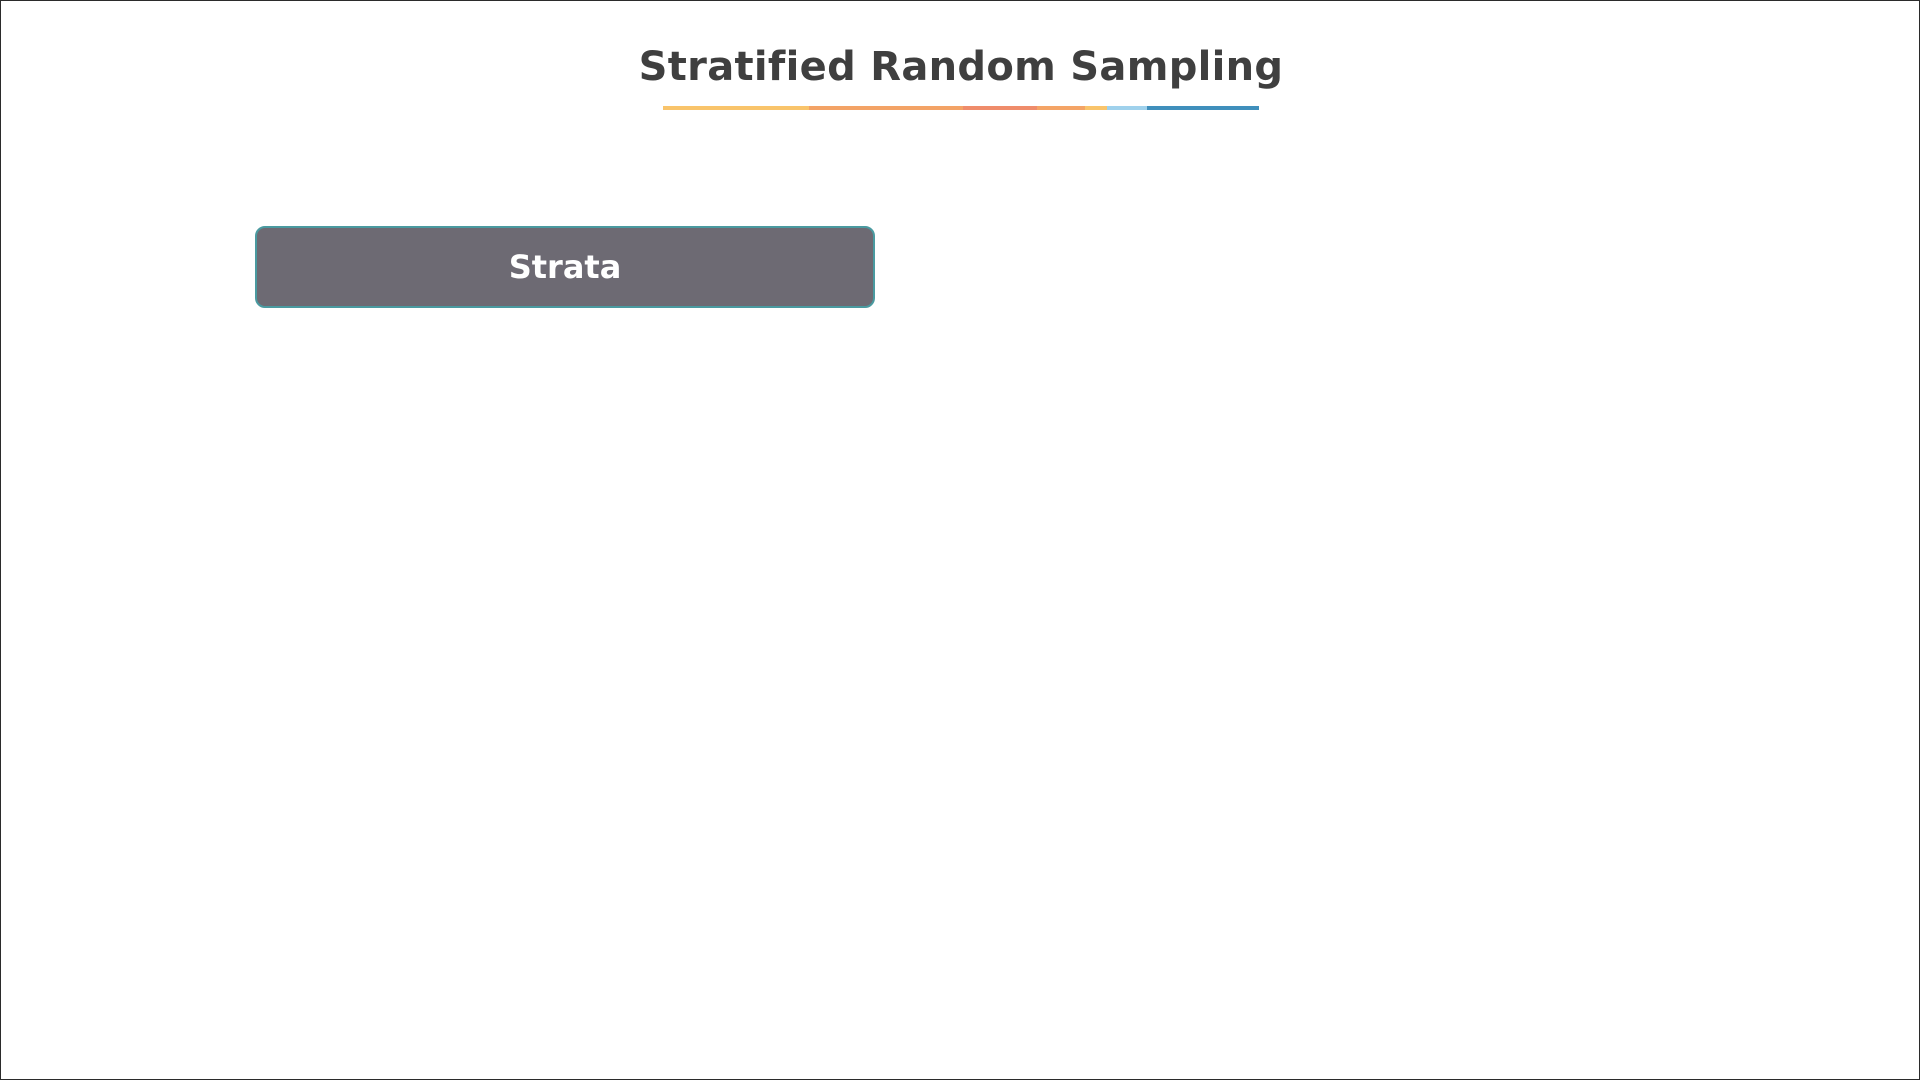 Image resolution: width=1920 pixels, height=1080 pixels. I want to click on slide-title: Stratified Random Sampling, so click(961, 67).